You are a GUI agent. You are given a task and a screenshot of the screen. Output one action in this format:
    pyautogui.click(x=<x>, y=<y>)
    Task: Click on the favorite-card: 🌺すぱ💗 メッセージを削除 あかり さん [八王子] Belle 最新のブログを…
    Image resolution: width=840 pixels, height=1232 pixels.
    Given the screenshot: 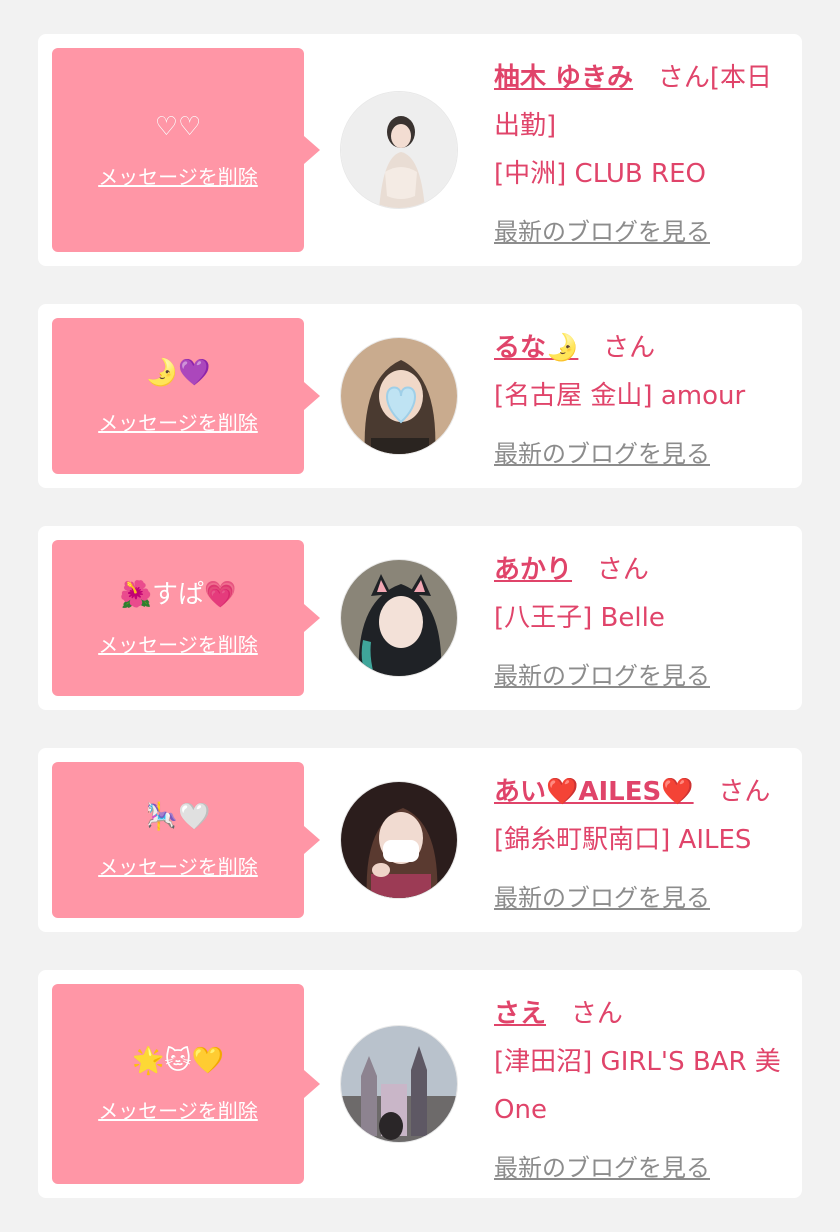 What is the action you would take?
    pyautogui.click(x=420, y=618)
    